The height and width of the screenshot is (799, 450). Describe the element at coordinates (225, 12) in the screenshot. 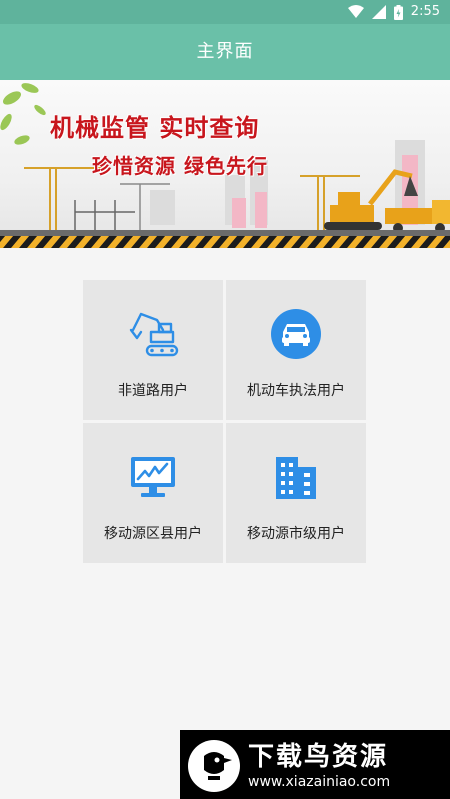

I see `status-bar: 2:55` at that location.